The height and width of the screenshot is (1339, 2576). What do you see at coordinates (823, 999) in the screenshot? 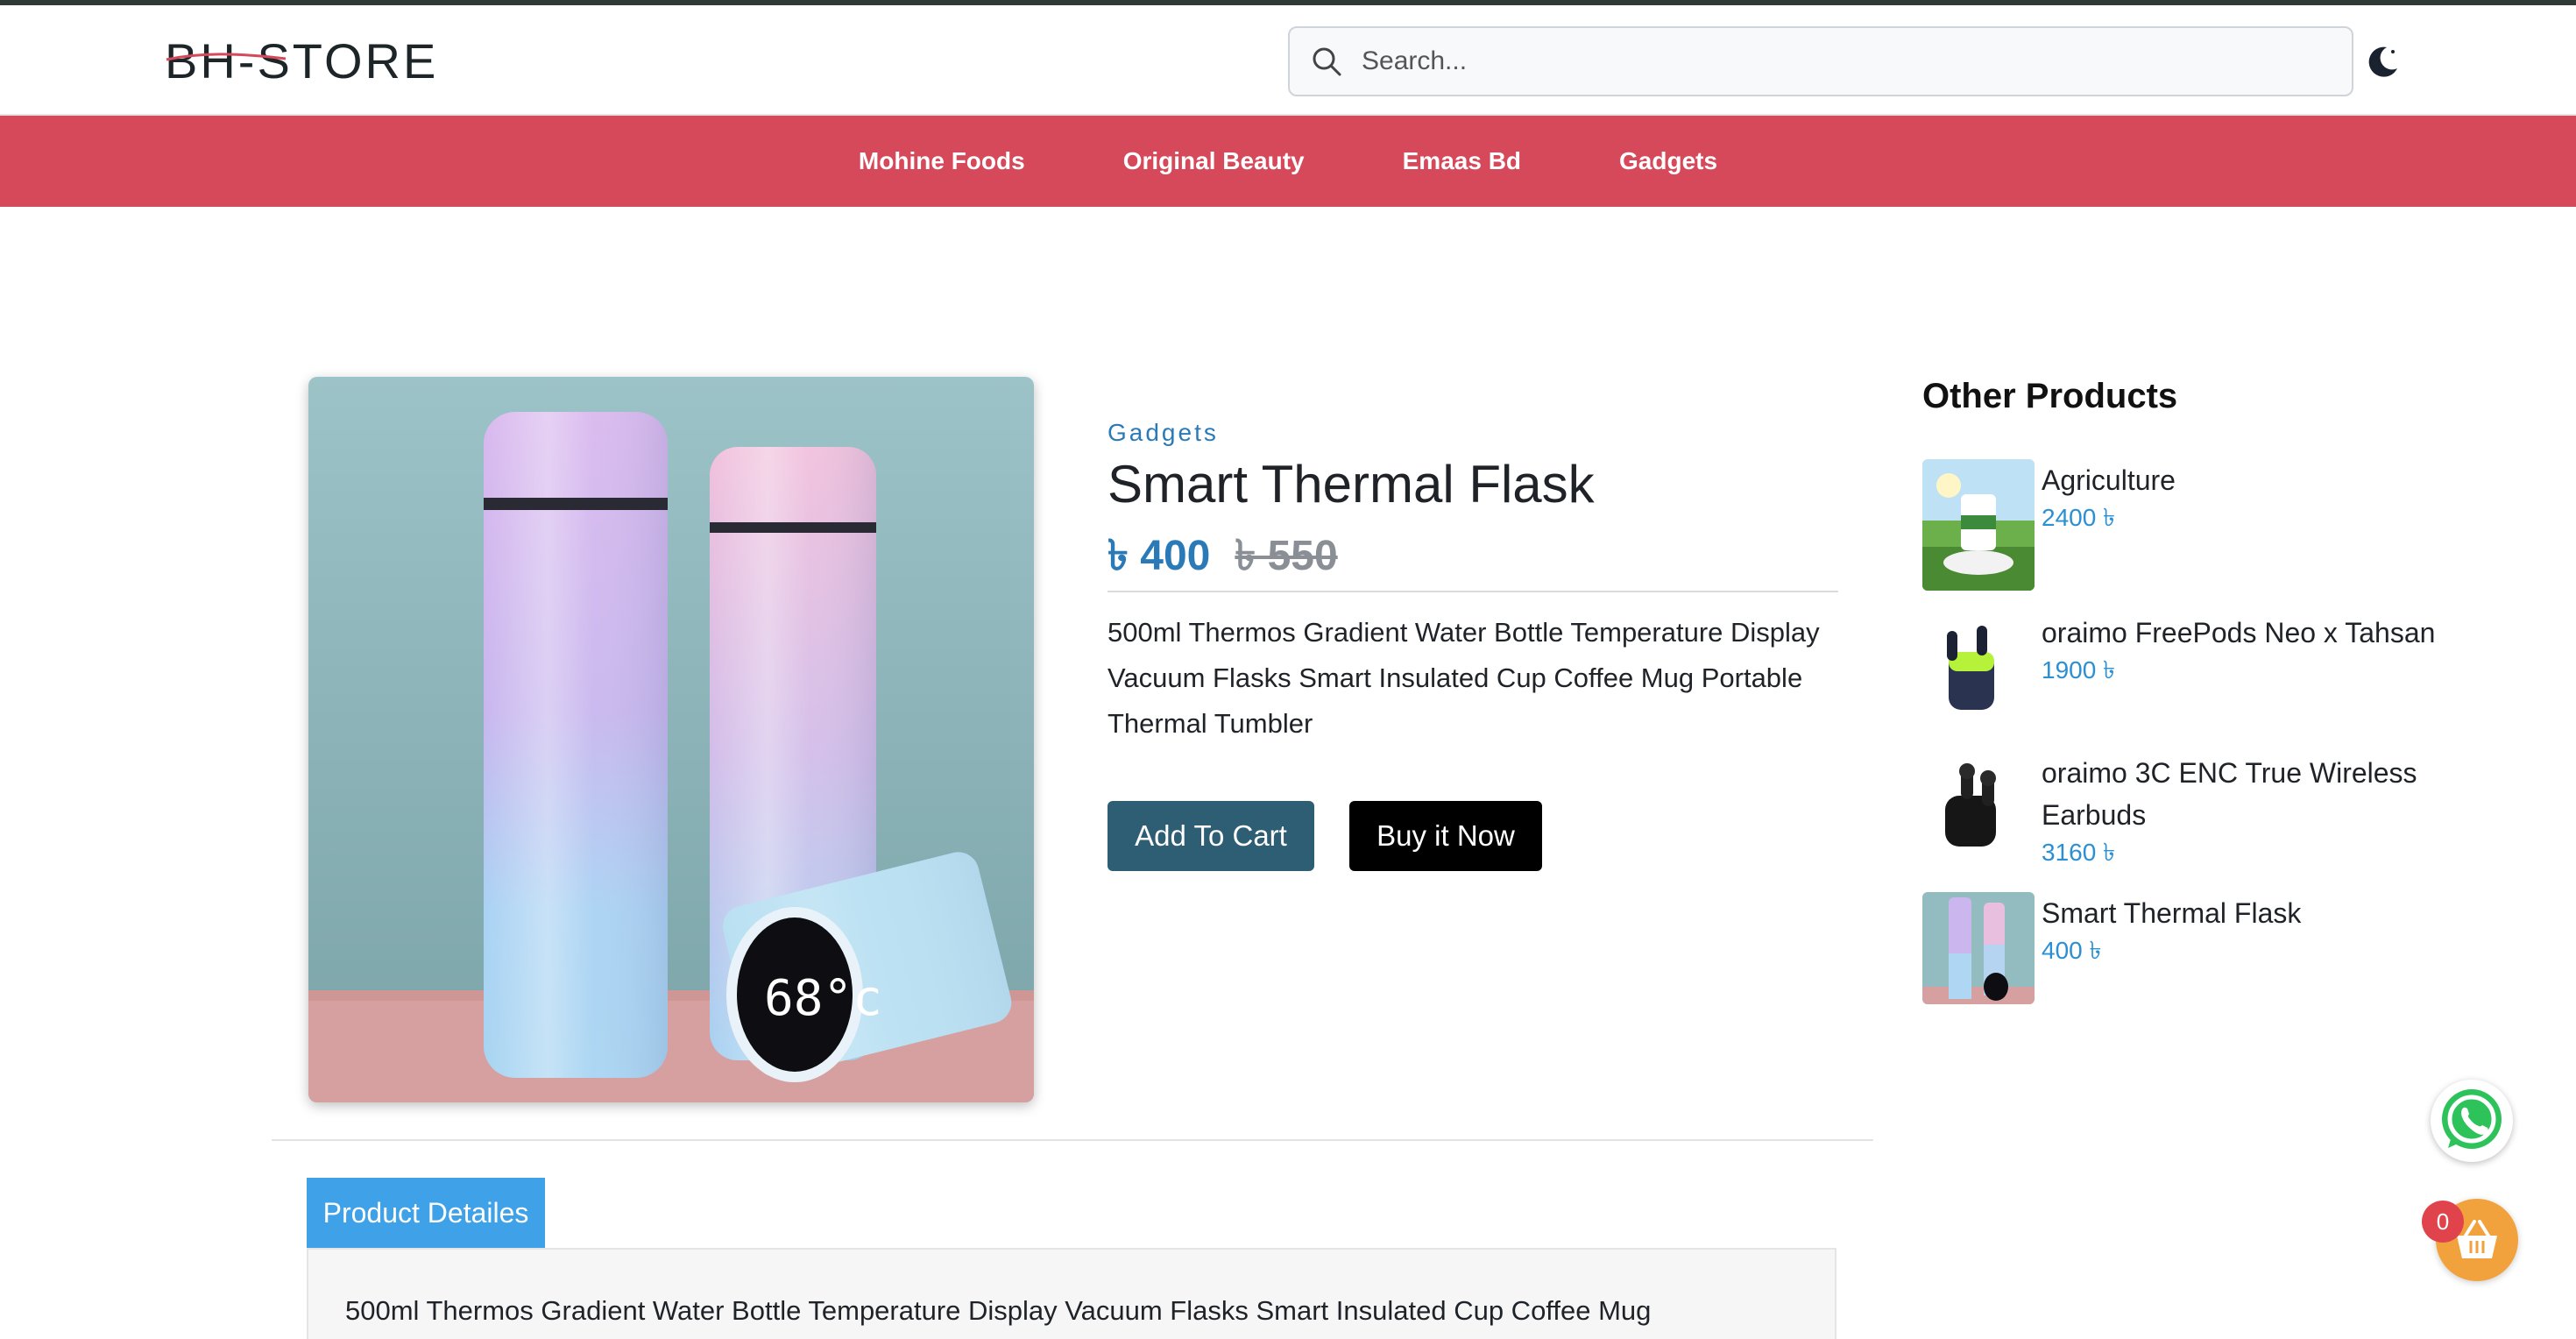
I see `thermo-display-text: 68°c` at bounding box center [823, 999].